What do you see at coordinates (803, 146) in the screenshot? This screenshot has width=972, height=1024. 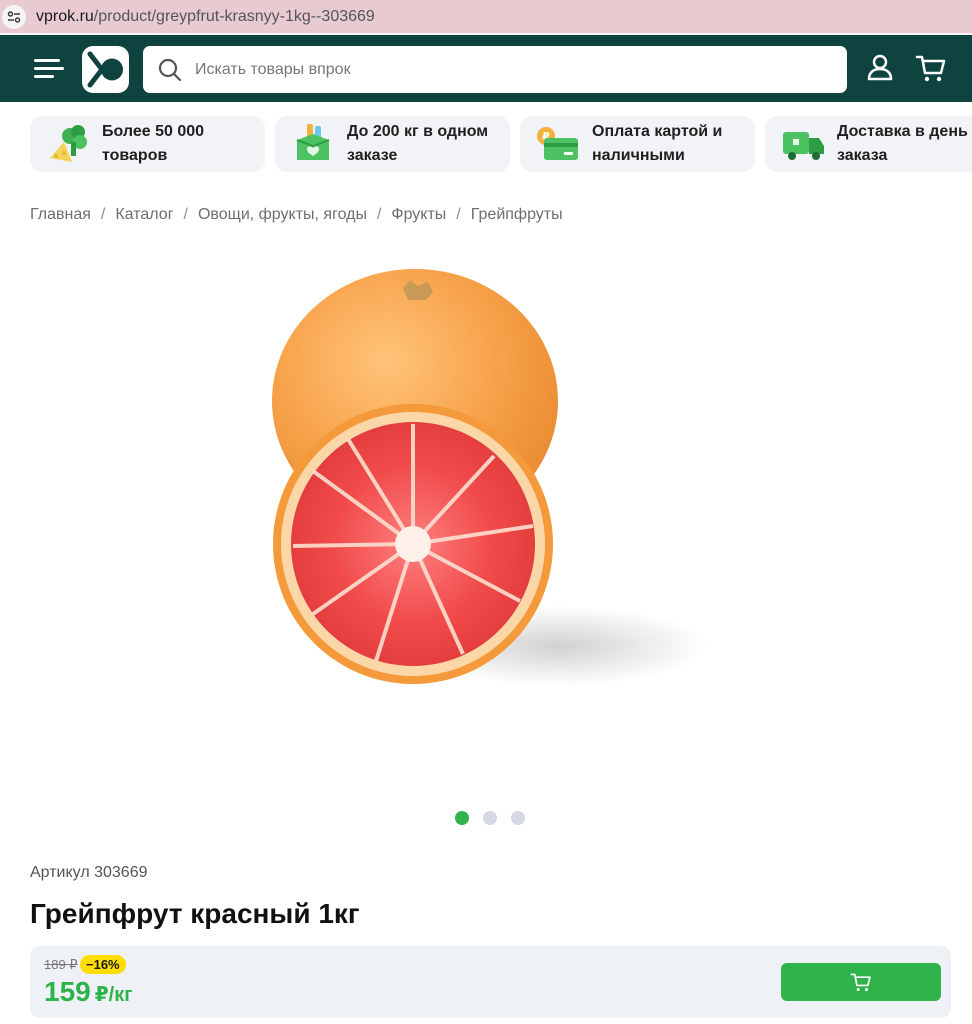 I see `delivery-truck-icon` at bounding box center [803, 146].